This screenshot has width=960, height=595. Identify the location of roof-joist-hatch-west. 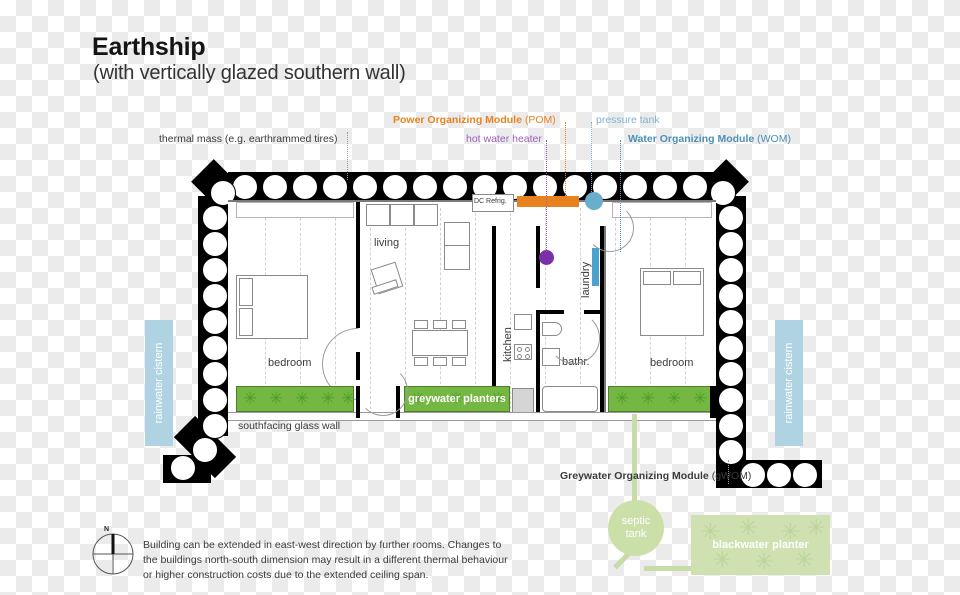
(295, 210).